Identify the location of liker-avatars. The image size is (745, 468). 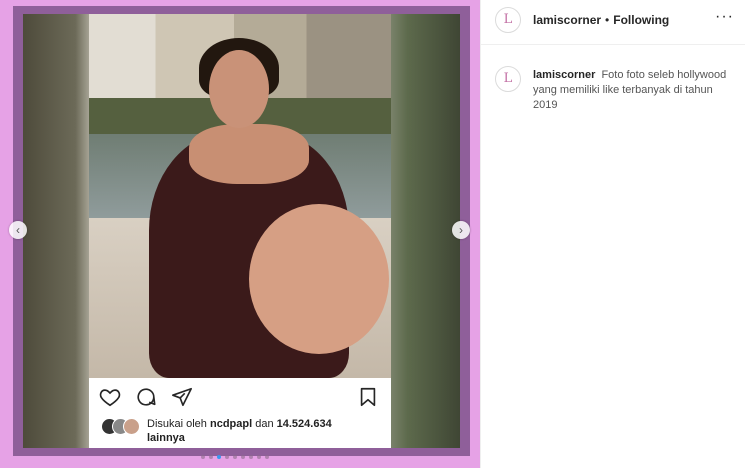
(121, 427).